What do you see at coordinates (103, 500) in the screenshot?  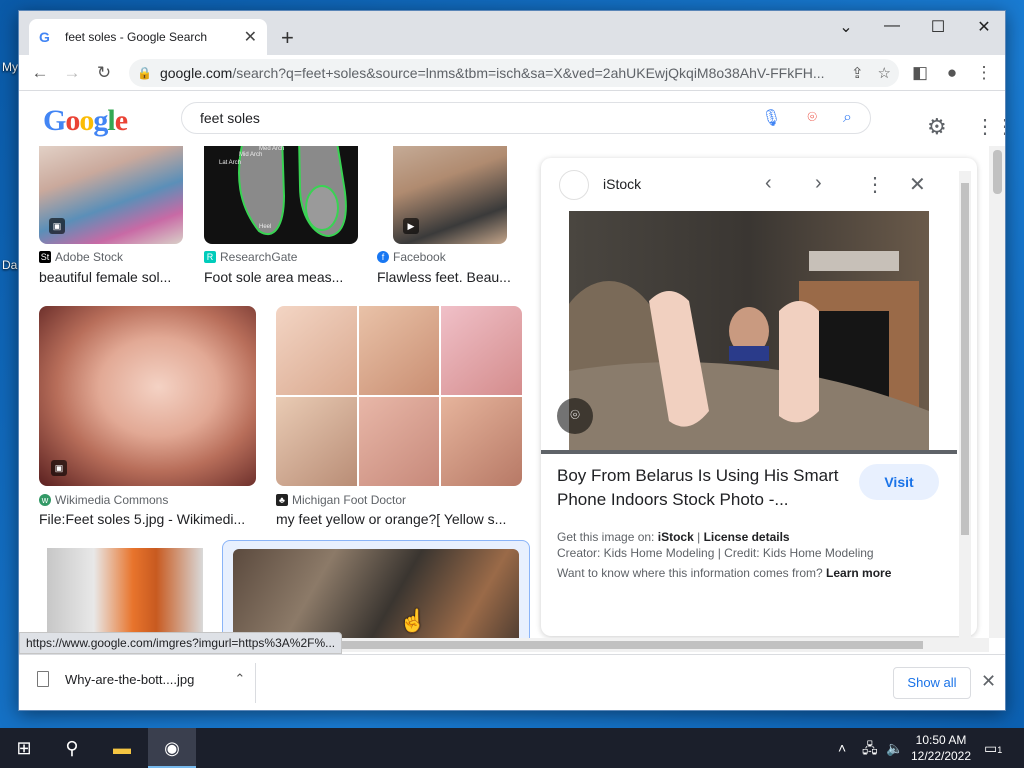 I see `result-source: w Wikimedia Commons` at bounding box center [103, 500].